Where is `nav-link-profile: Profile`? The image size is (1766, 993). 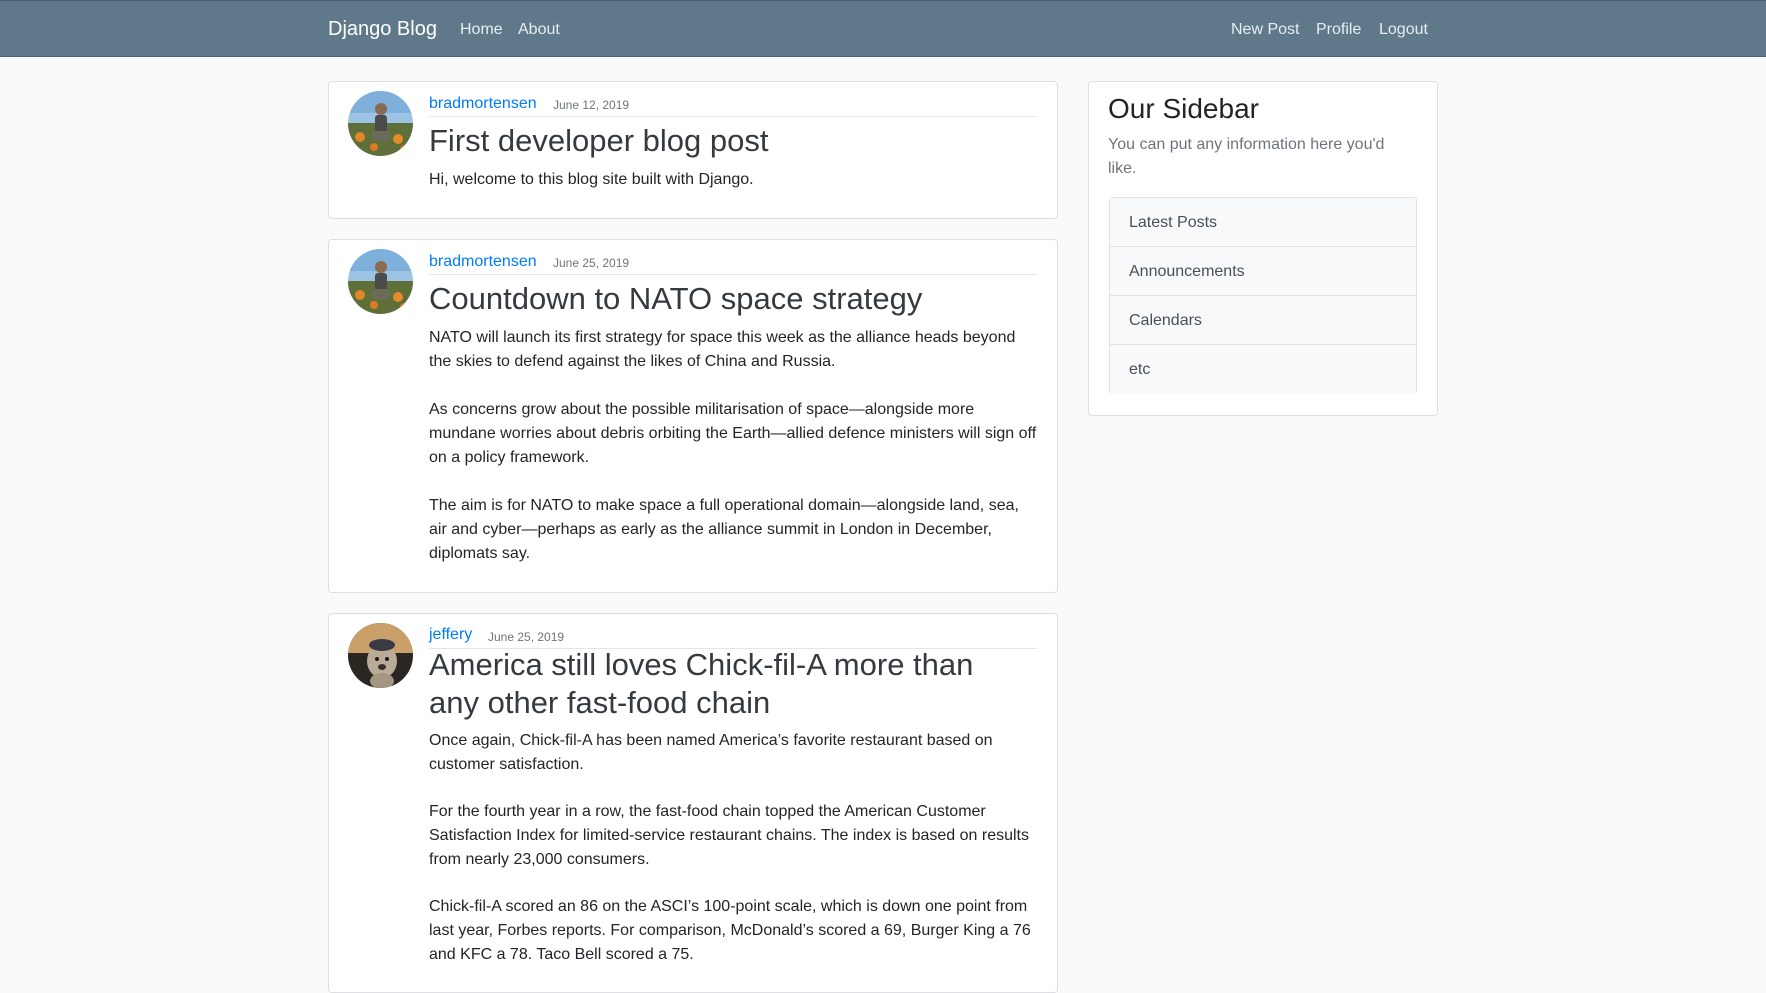
nav-link-profile: Profile is located at coordinates (1338, 30).